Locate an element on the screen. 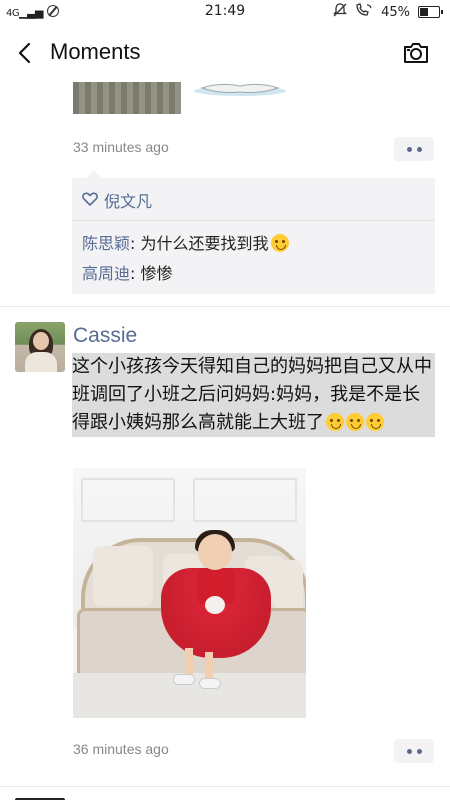  post-author: Cassie is located at coordinates (105, 336).